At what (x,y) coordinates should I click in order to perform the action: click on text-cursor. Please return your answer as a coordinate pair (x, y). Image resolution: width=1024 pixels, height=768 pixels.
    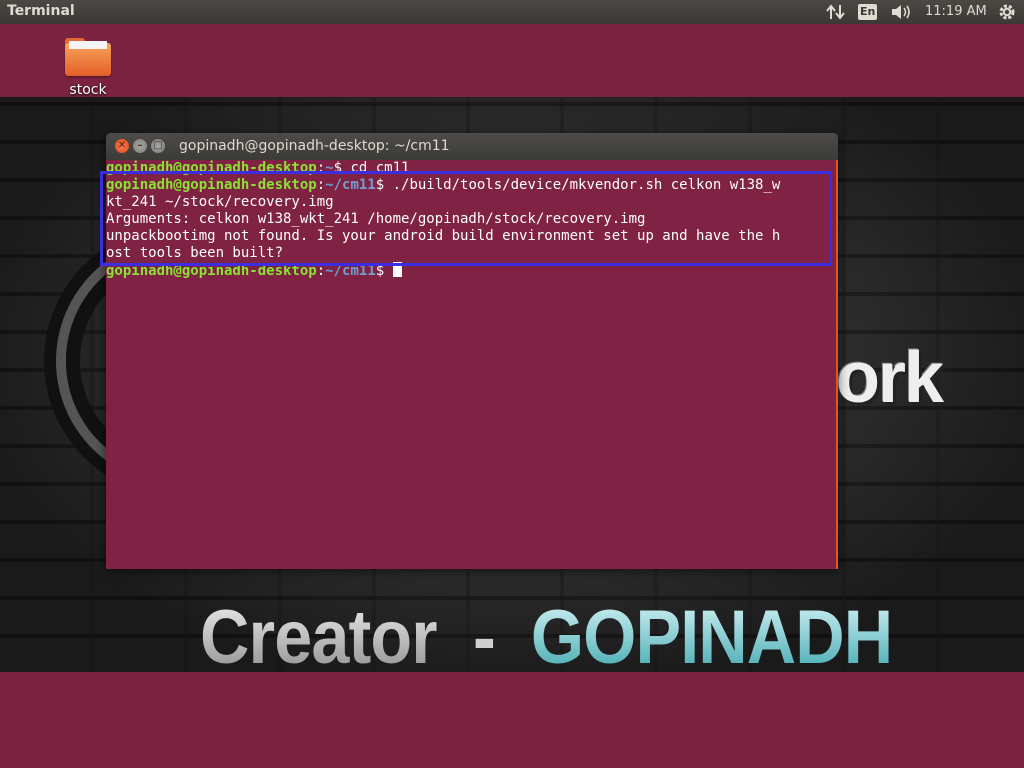
    Looking at the image, I should click on (397, 269).